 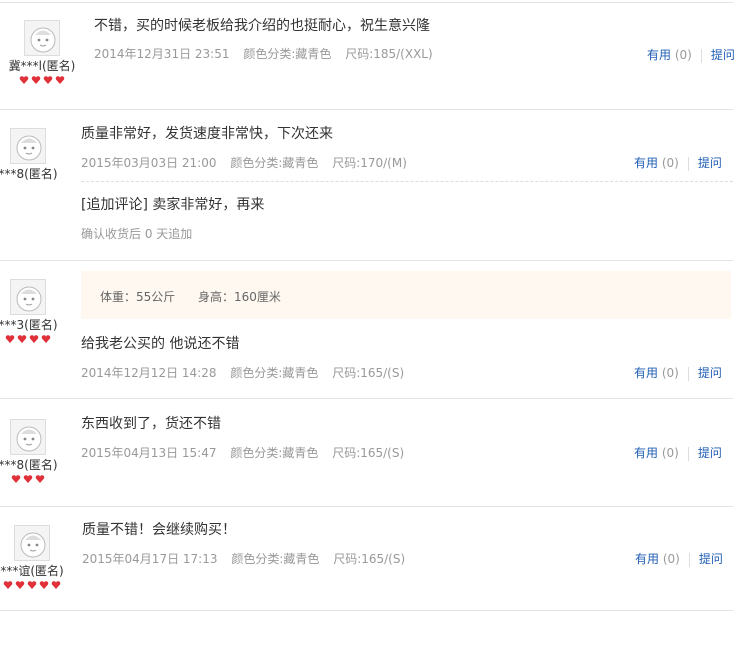 What do you see at coordinates (42, 66) in the screenshot?
I see `reviewer-nickname: 冀***l(匿名)` at bounding box center [42, 66].